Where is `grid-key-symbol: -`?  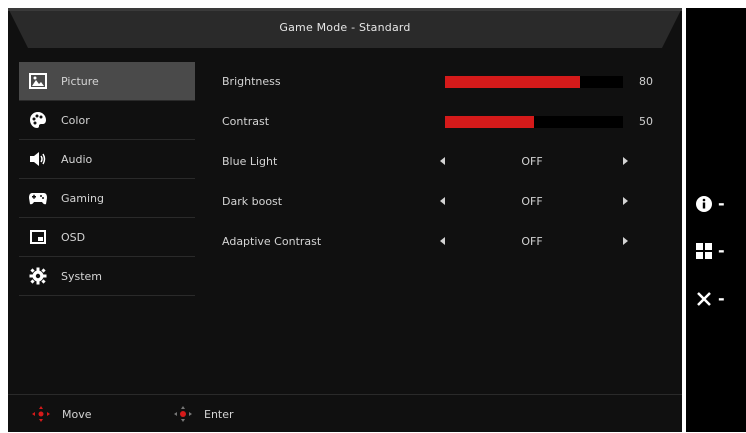 grid-key-symbol: - is located at coordinates (721, 250).